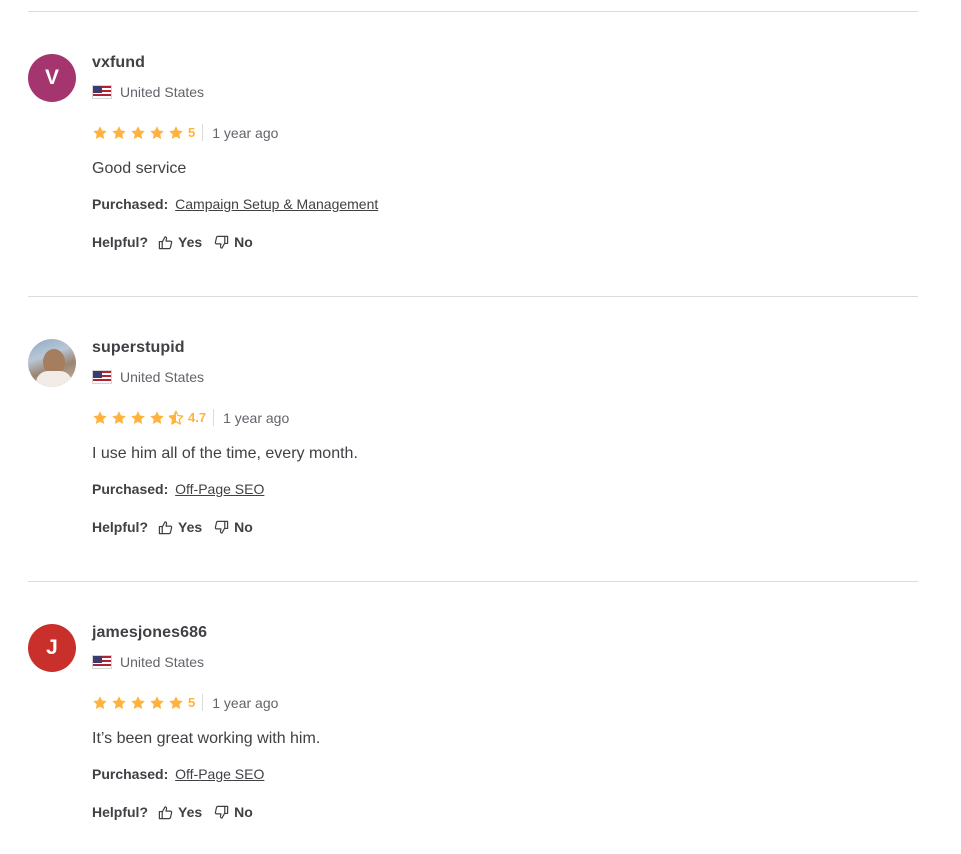 The width and height of the screenshot is (961, 854). I want to click on avatar-letter: V, so click(51, 77).